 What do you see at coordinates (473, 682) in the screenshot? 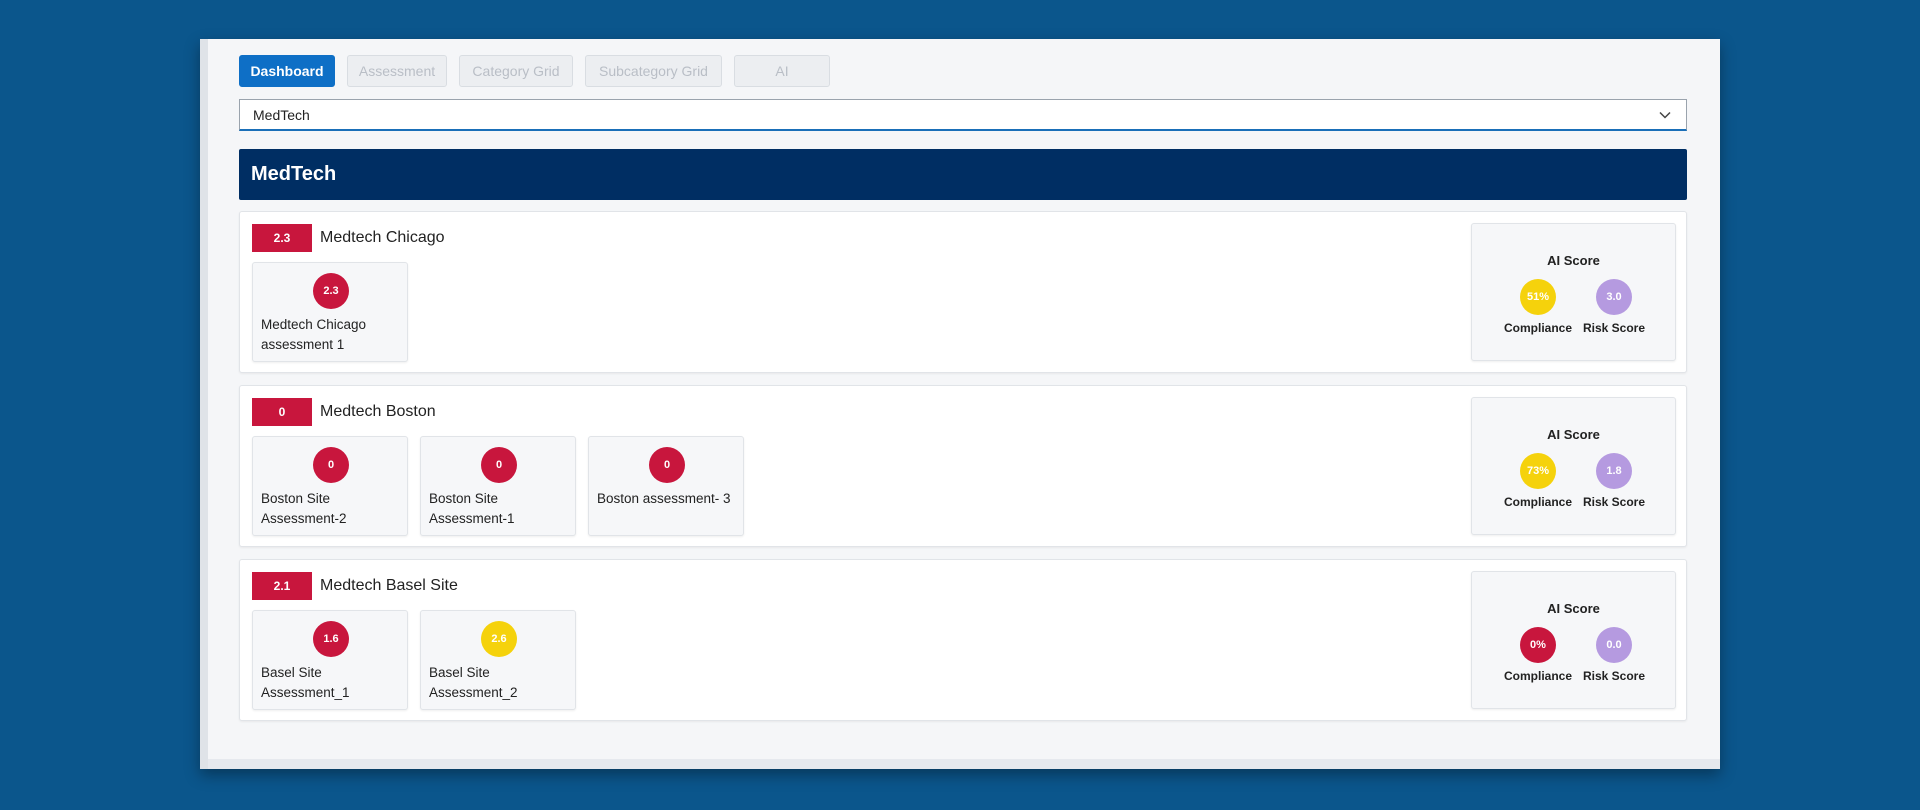
I see `assessment-label: Basel Site Assessment_2` at bounding box center [473, 682].